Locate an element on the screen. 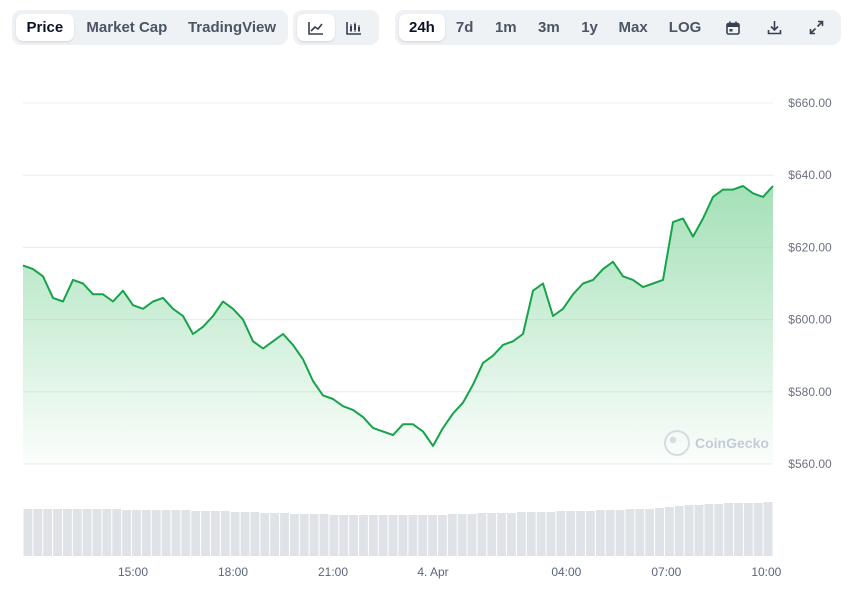 This screenshot has width=850, height=602. y-tick-label: $640.00 is located at coordinates (810, 175).